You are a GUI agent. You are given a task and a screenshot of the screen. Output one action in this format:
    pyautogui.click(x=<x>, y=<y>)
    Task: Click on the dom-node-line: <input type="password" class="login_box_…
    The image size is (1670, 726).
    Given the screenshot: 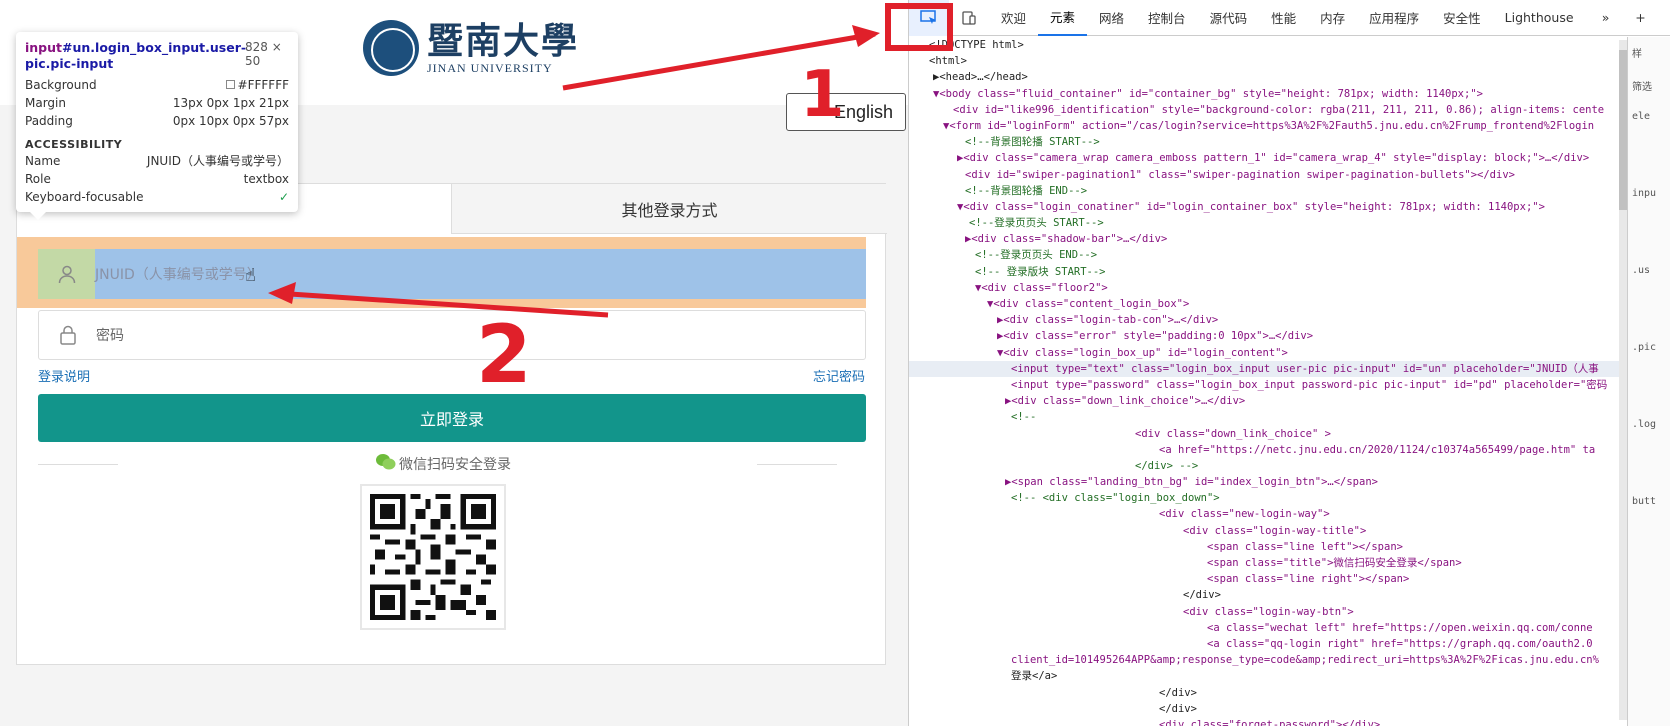 What is the action you would take?
    pyautogui.click(x=1268, y=385)
    